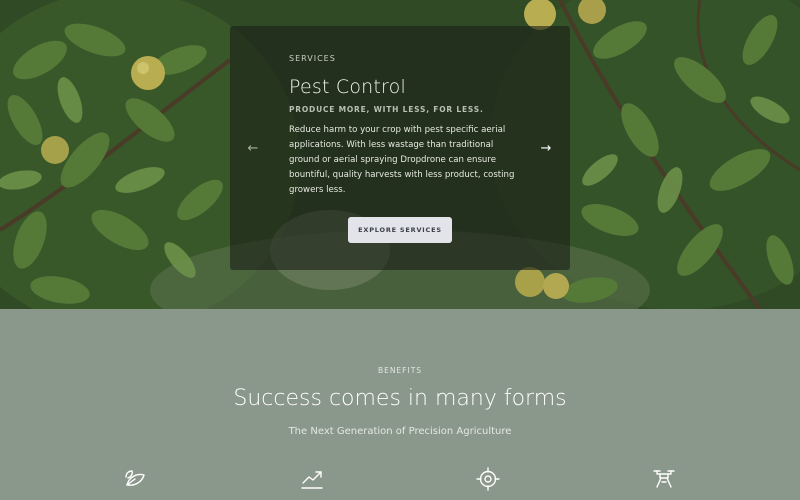 The image size is (800, 500). Describe the element at coordinates (135, 479) in the screenshot. I see `leaf-icon` at that location.